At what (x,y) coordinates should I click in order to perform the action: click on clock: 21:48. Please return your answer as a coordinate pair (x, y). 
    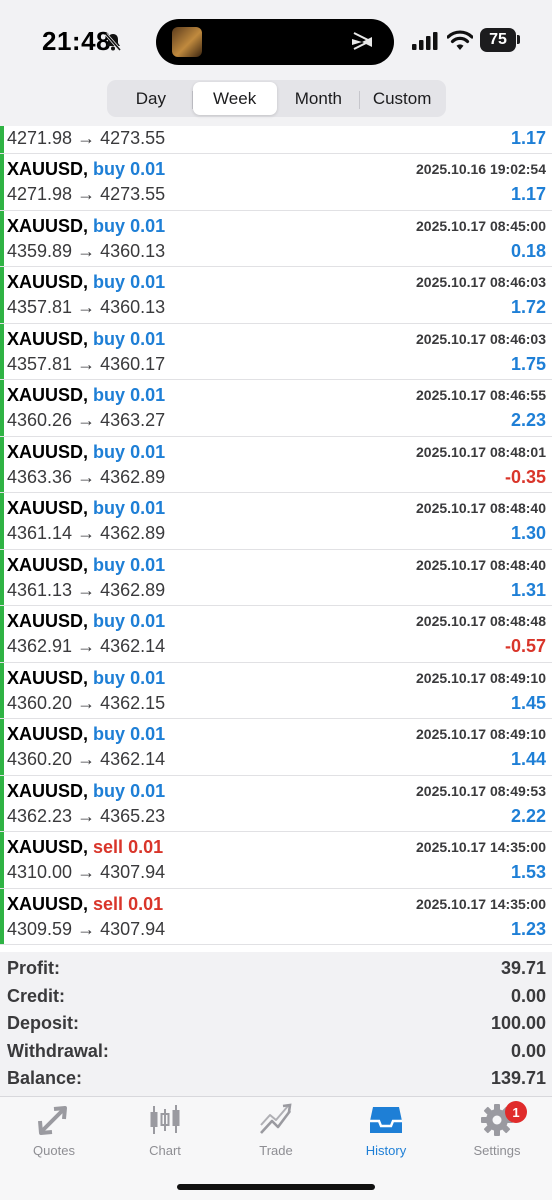
    Looking at the image, I should click on (76, 41).